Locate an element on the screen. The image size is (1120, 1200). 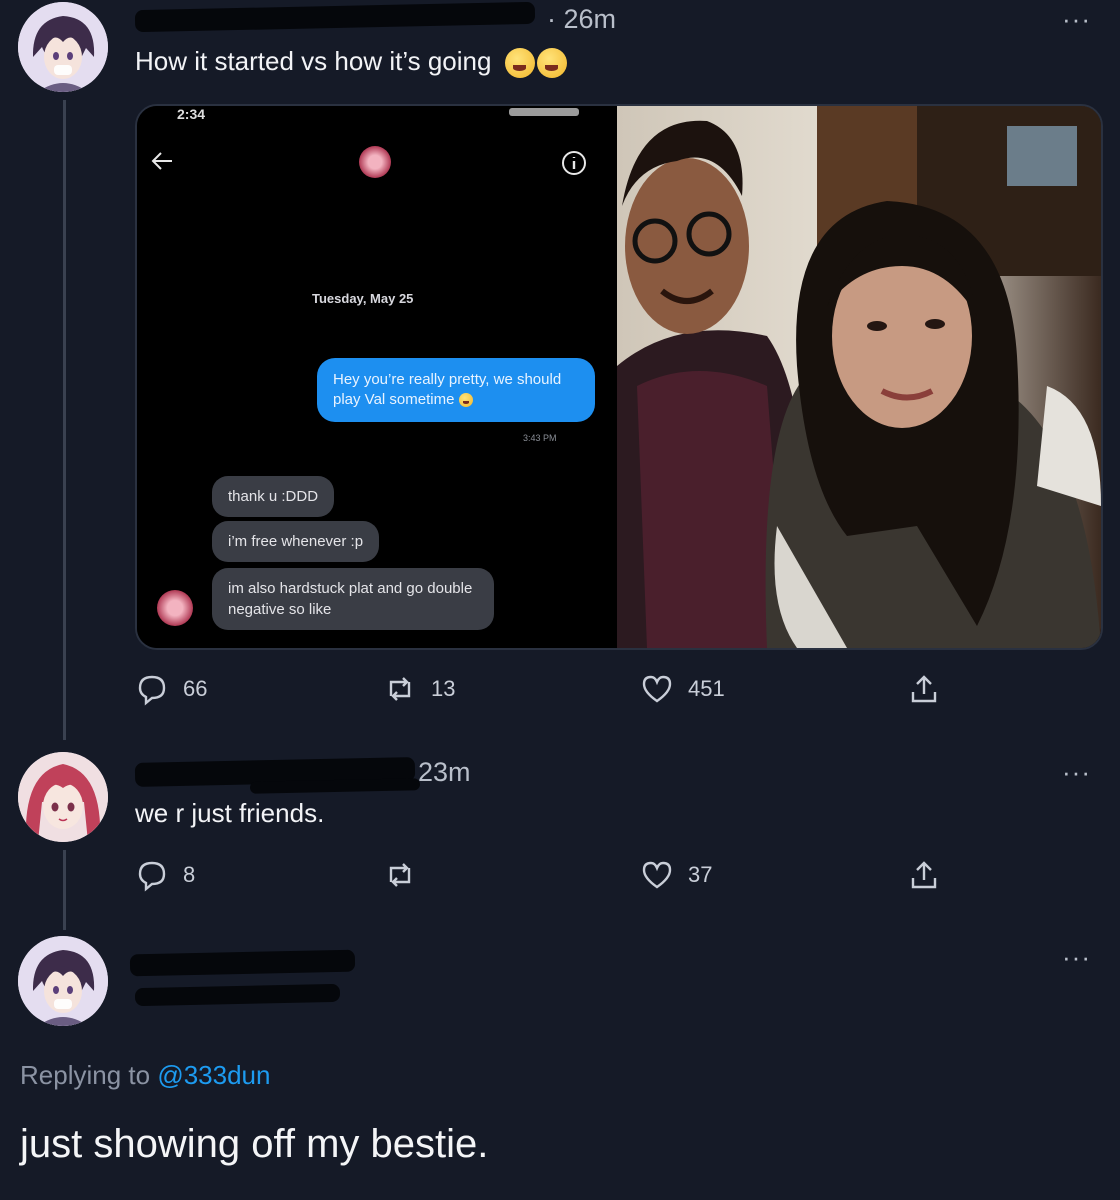
status-icons is located at coordinates (544, 112).